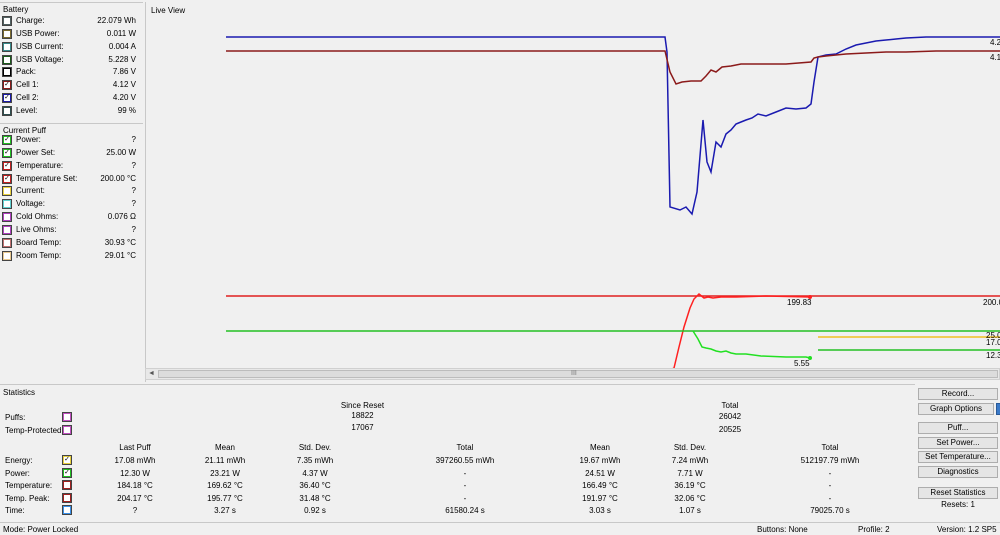 This screenshot has height=535, width=1000. What do you see at coordinates (135, 486) in the screenshot?
I see `stat-cell: 184.18 °C` at bounding box center [135, 486].